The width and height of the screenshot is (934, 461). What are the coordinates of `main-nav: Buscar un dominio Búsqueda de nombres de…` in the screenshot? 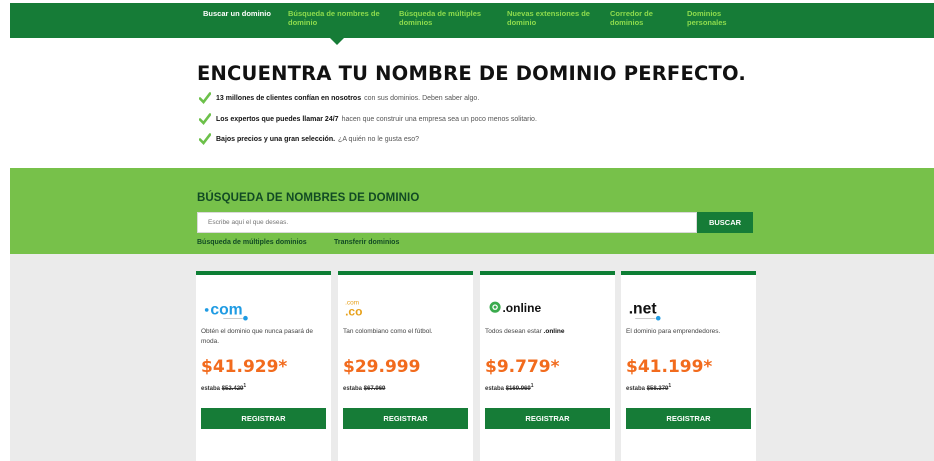 It's located at (472, 24).